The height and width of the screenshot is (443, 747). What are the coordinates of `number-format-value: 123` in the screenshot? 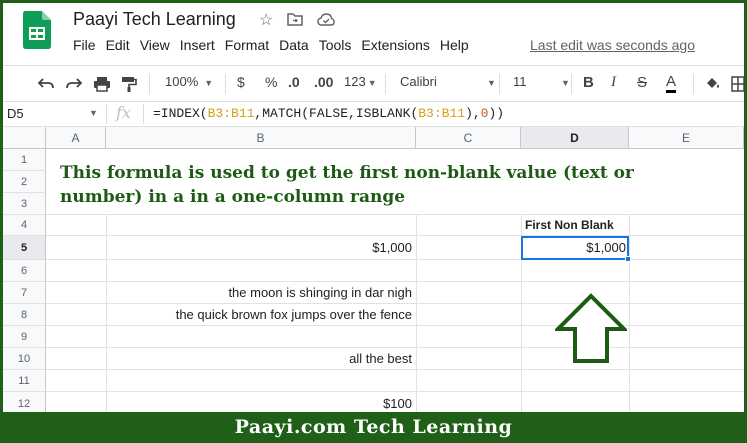 It's located at (355, 81).